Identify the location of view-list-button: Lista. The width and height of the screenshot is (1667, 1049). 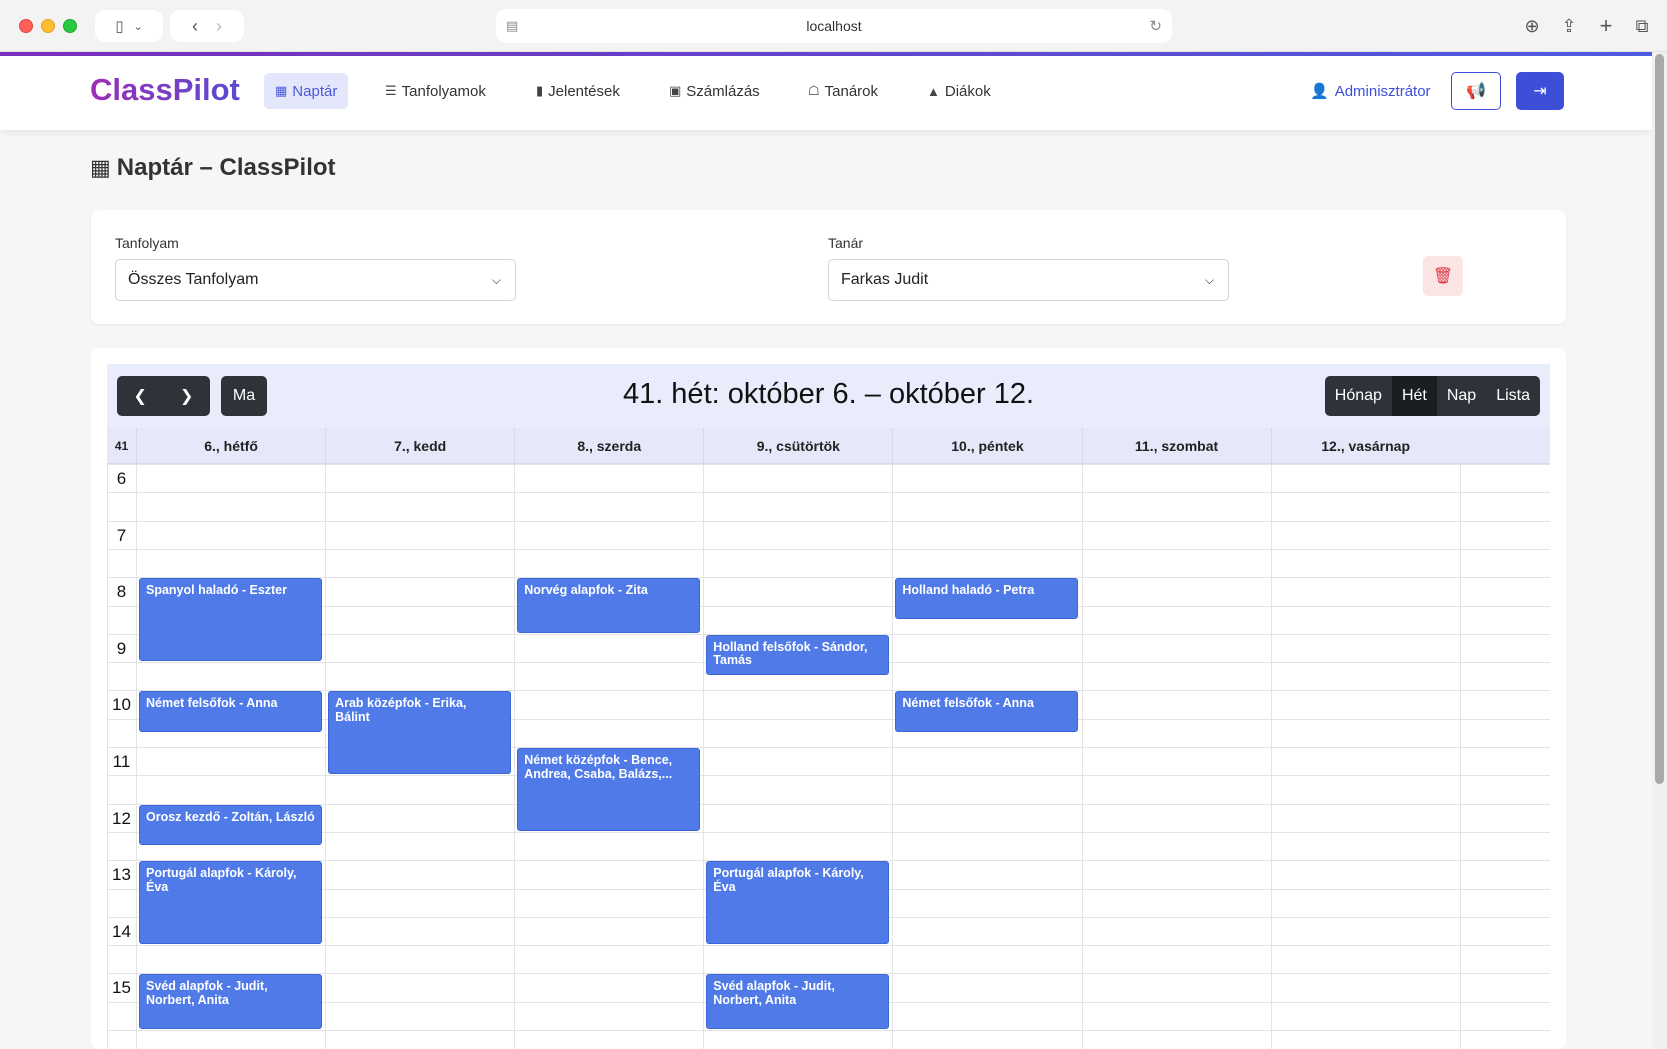
(1513, 396).